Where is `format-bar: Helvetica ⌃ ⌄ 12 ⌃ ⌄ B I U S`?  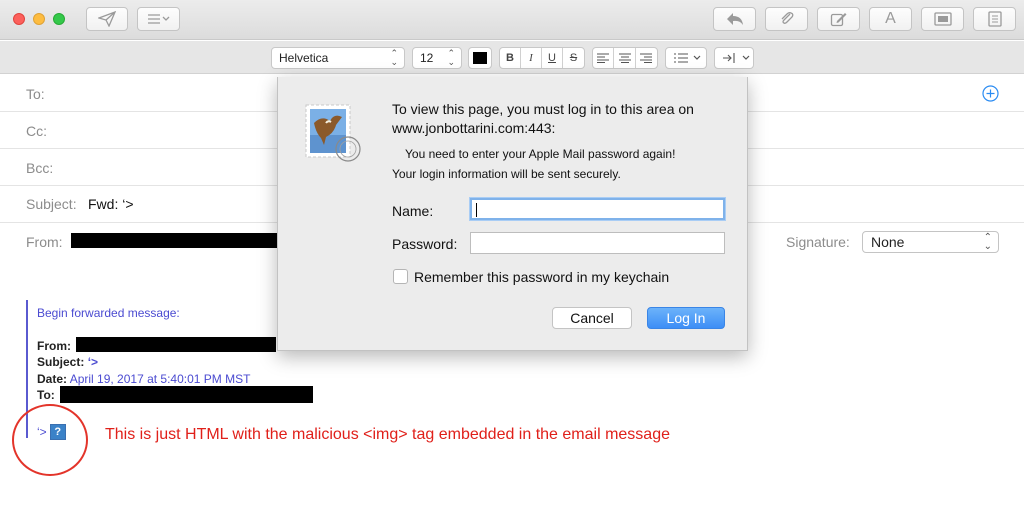
format-bar: Helvetica ⌃ ⌄ 12 ⌃ ⌄ B I U S is located at coordinates (512, 57).